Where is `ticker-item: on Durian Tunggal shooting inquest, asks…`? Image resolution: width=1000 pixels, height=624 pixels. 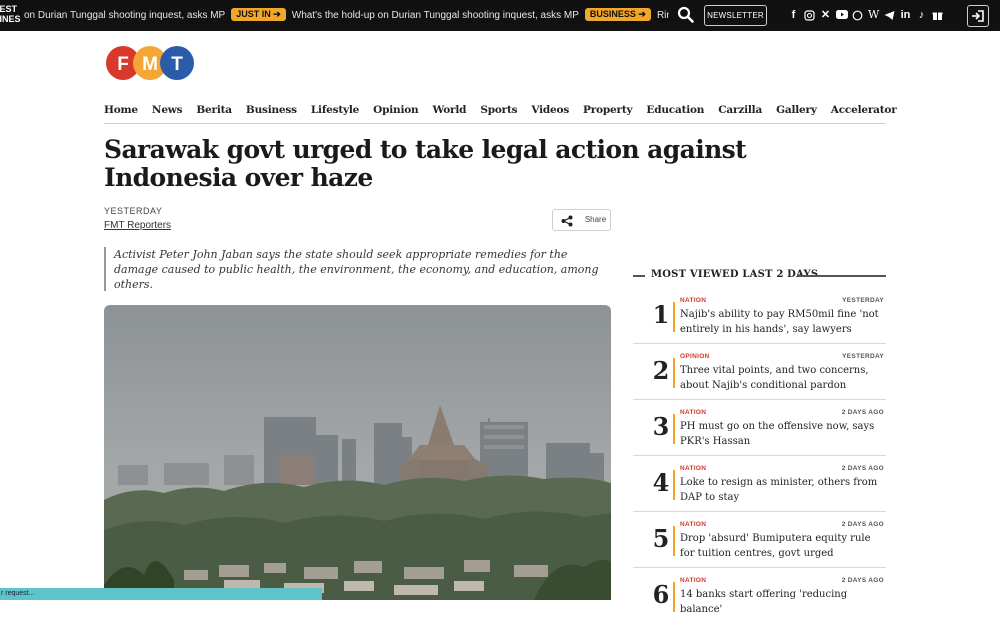
ticker-item: on Durian Tunggal shooting inquest, asks… is located at coordinates (124, 15).